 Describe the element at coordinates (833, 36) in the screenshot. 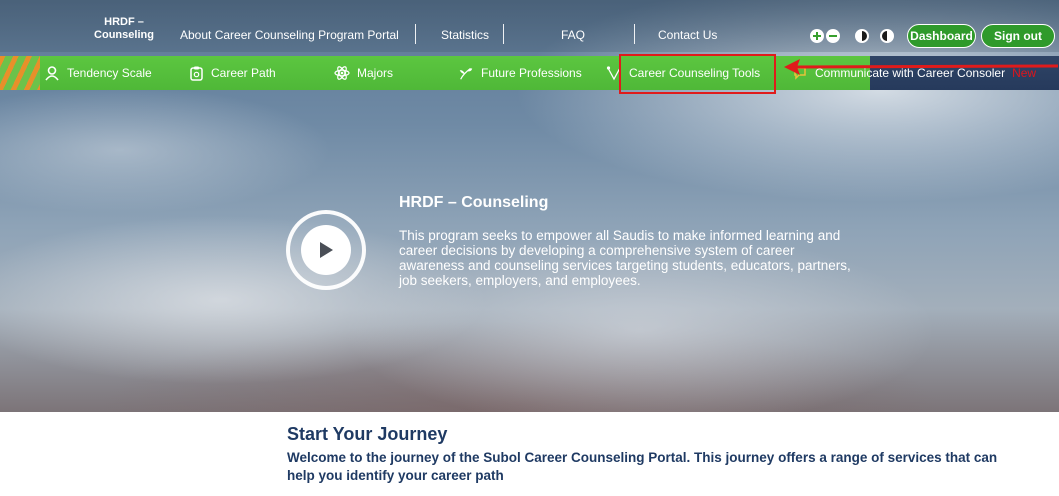

I see `zoom-out-icon` at that location.